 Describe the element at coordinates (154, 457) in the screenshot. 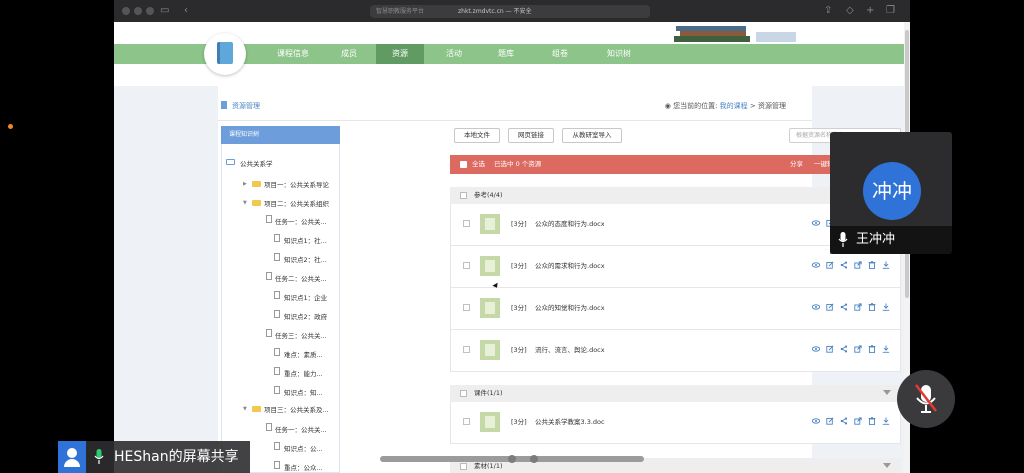

I see `screen-share-indicator: HEShan的屏幕共享` at that location.